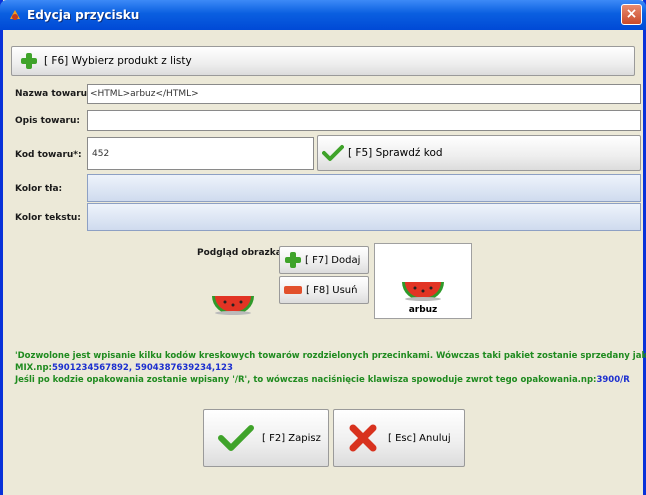 The height and width of the screenshot is (495, 646). Describe the element at coordinates (395, 153) in the screenshot. I see `check-code-label: [ F5] Sprawdź kod` at that location.